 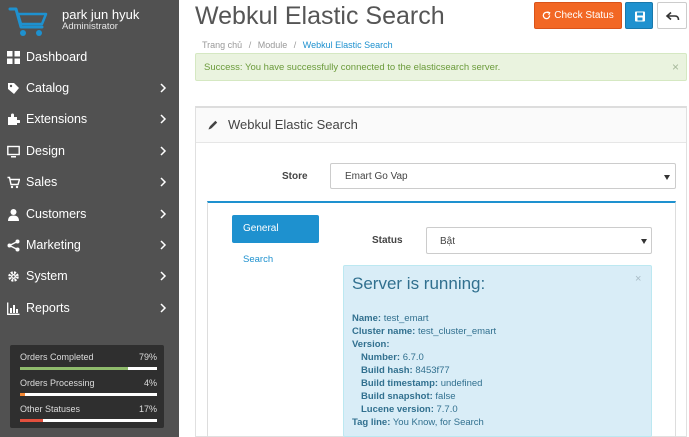 I want to click on stat-orders-completed: Orders Completed 79%, so click(x=88, y=364).